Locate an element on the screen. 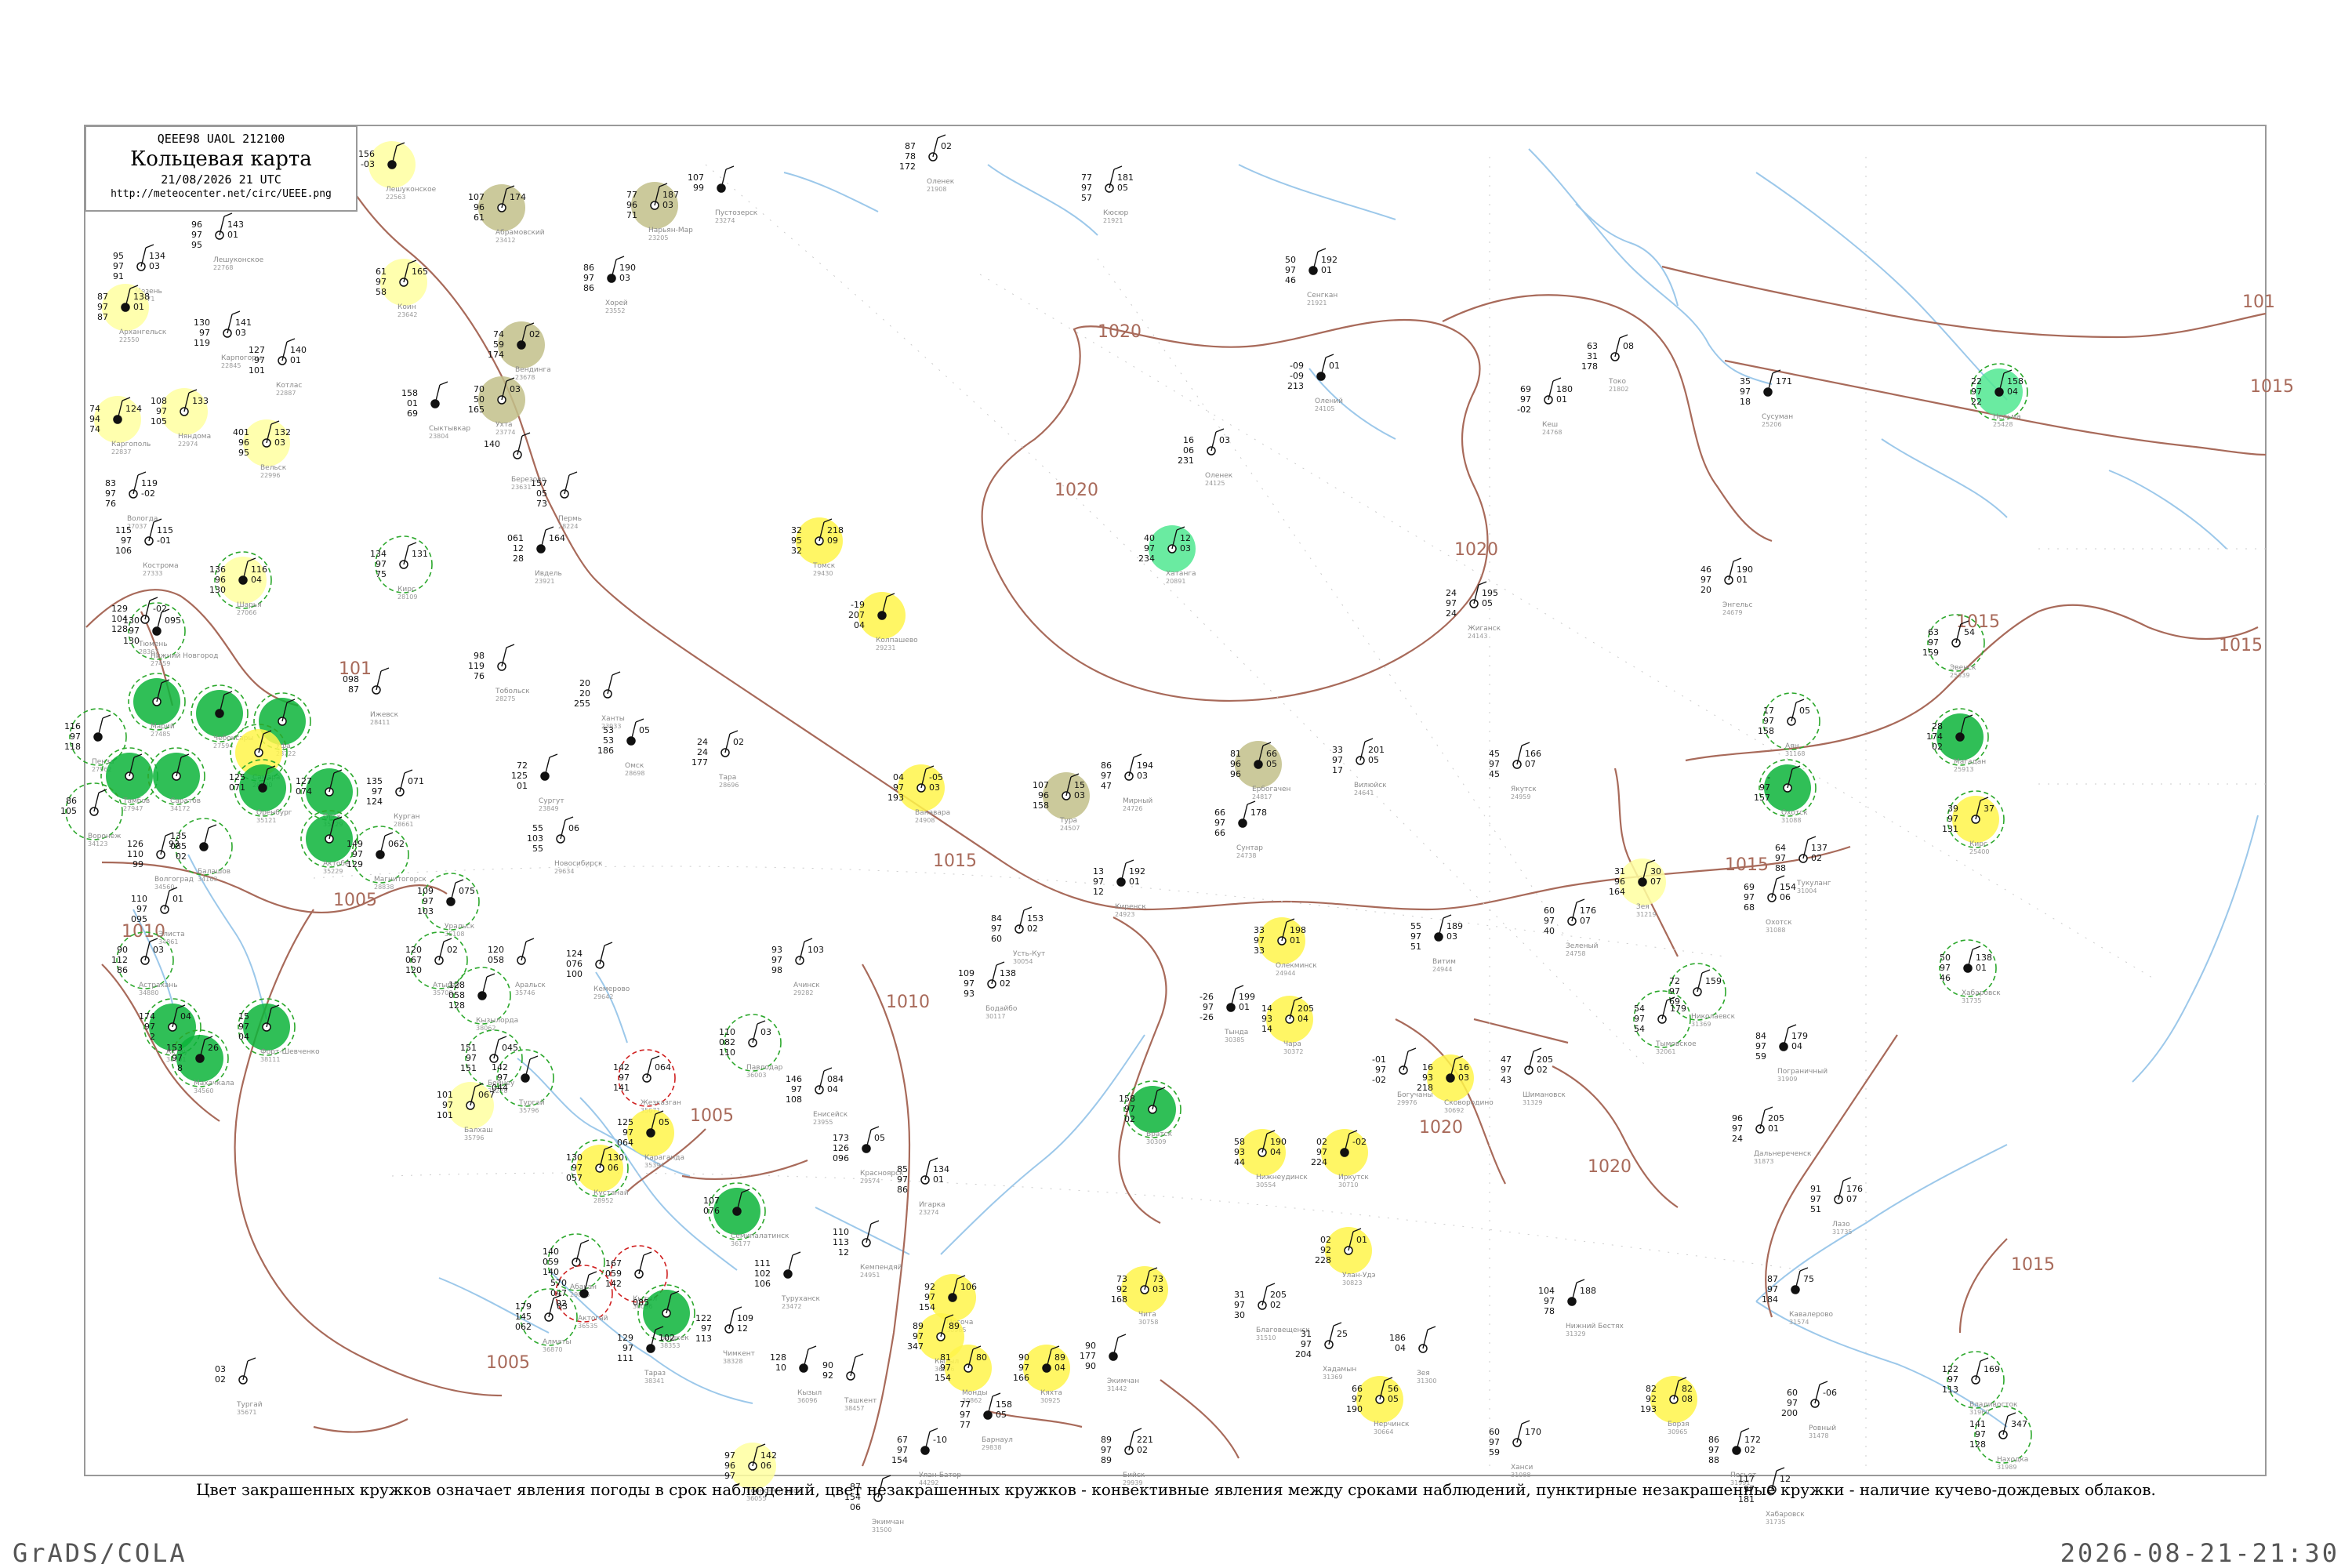 Image resolution: width=2352 pixels, height=1568 pixels. station-value: 176 is located at coordinates (1588, 911).